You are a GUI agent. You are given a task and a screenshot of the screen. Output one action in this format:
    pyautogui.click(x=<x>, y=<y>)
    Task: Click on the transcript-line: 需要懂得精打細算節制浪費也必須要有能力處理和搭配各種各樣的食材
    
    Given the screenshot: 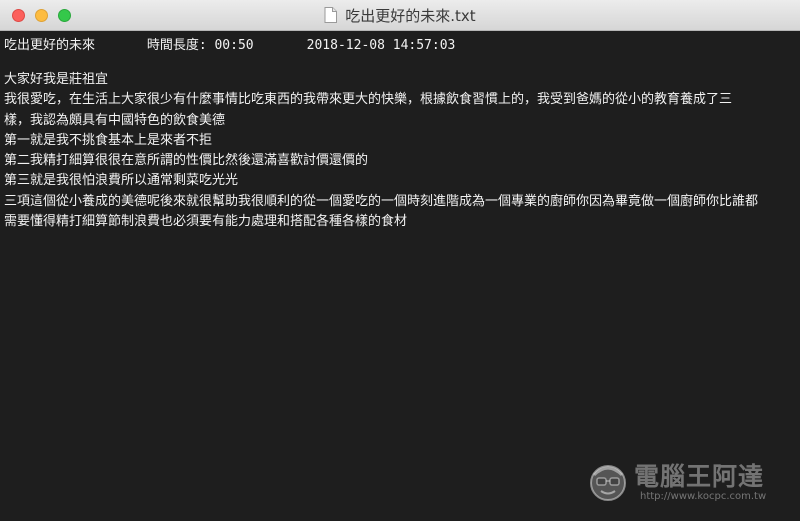 What is the action you would take?
    pyautogui.click(x=206, y=222)
    